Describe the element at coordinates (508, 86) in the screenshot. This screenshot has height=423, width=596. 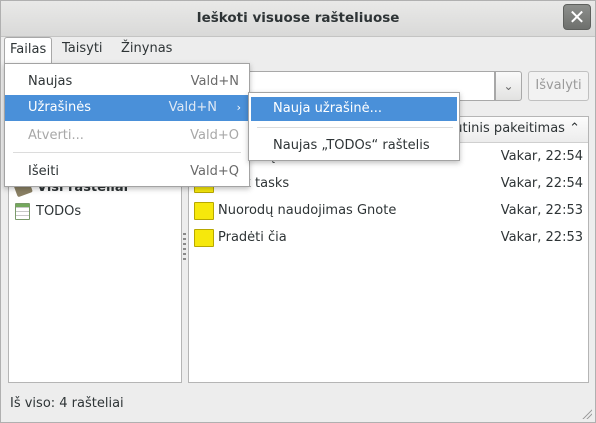
I see `search-history-dropdown: ⌄` at that location.